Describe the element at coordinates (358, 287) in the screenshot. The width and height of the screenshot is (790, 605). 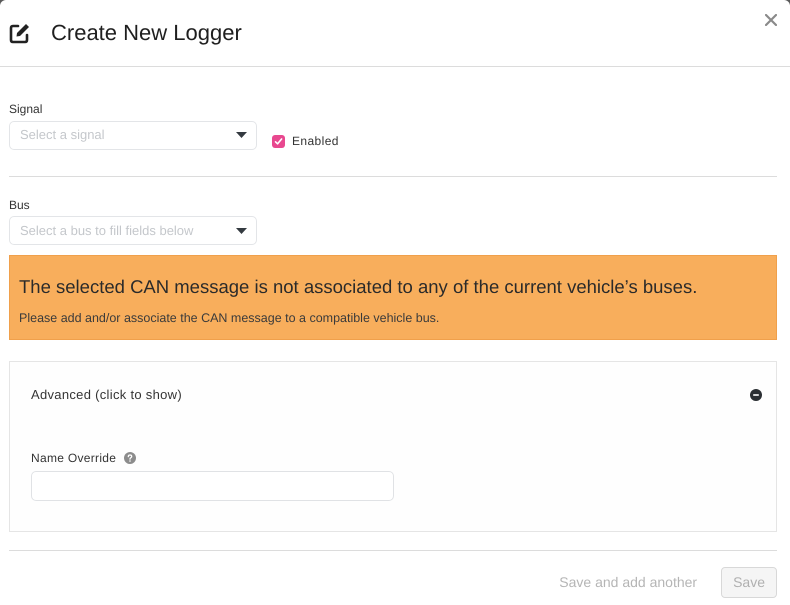
I see `alert-heading: The selected CAN message is not associated to any of the current vehicle’s buses.` at that location.